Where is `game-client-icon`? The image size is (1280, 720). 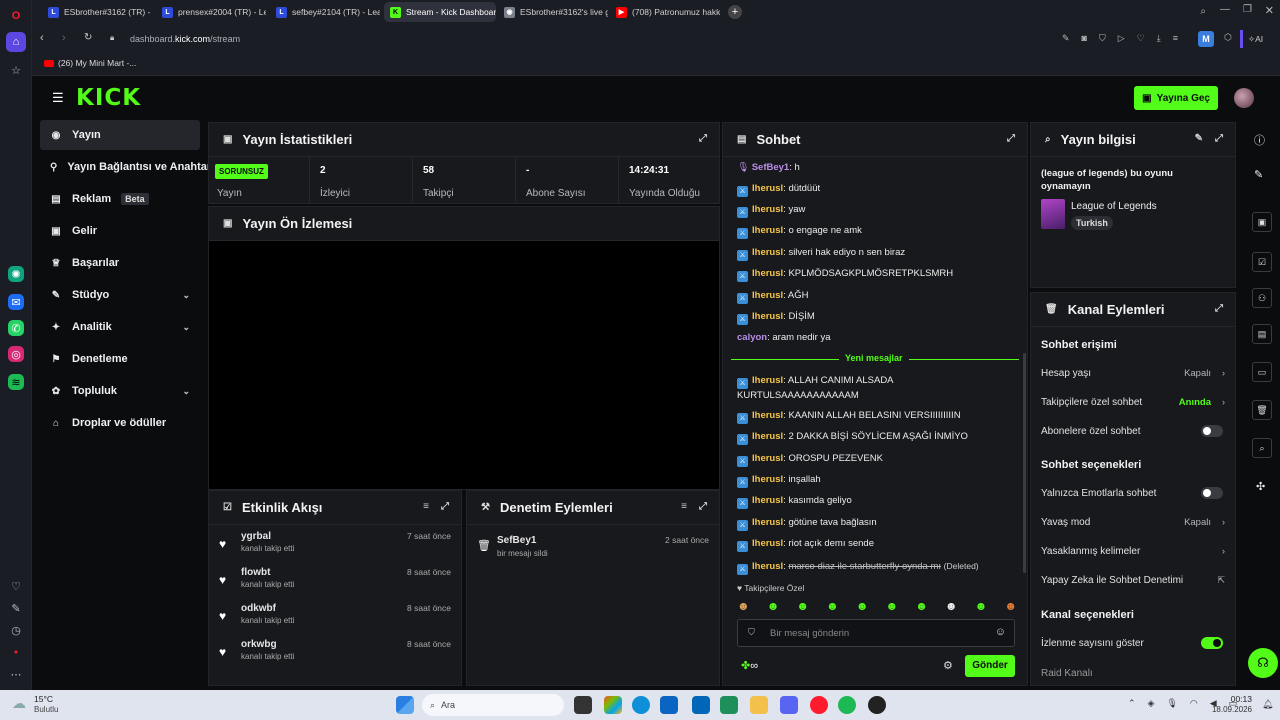 game-client-icon is located at coordinates (877, 705).